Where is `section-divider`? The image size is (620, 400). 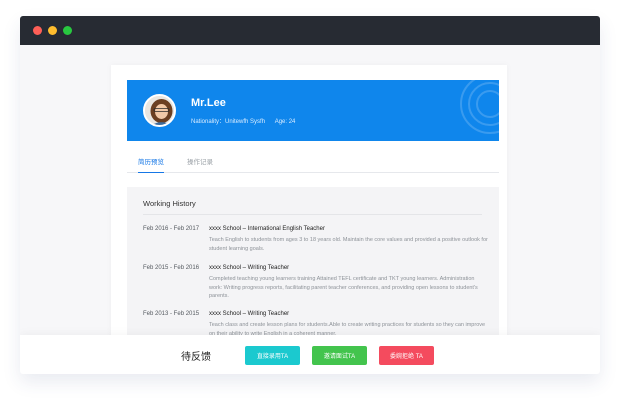 section-divider is located at coordinates (312, 214).